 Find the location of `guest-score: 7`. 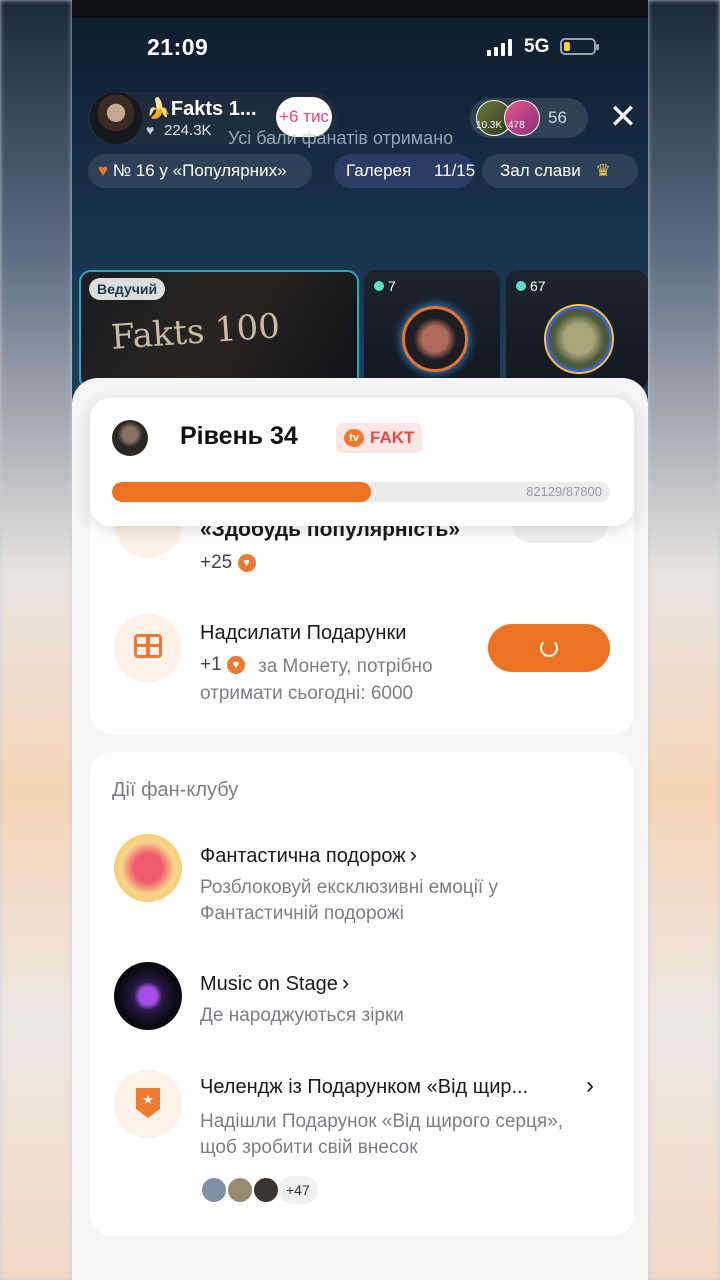

guest-score: 7 is located at coordinates (385, 286).